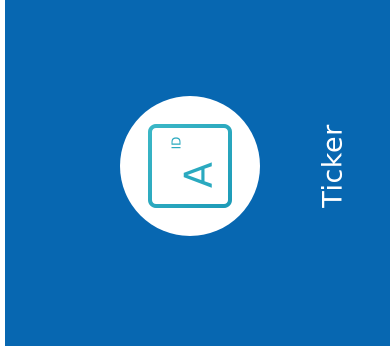 This screenshot has height=351, width=390. I want to click on icon-letter: A, so click(199, 175).